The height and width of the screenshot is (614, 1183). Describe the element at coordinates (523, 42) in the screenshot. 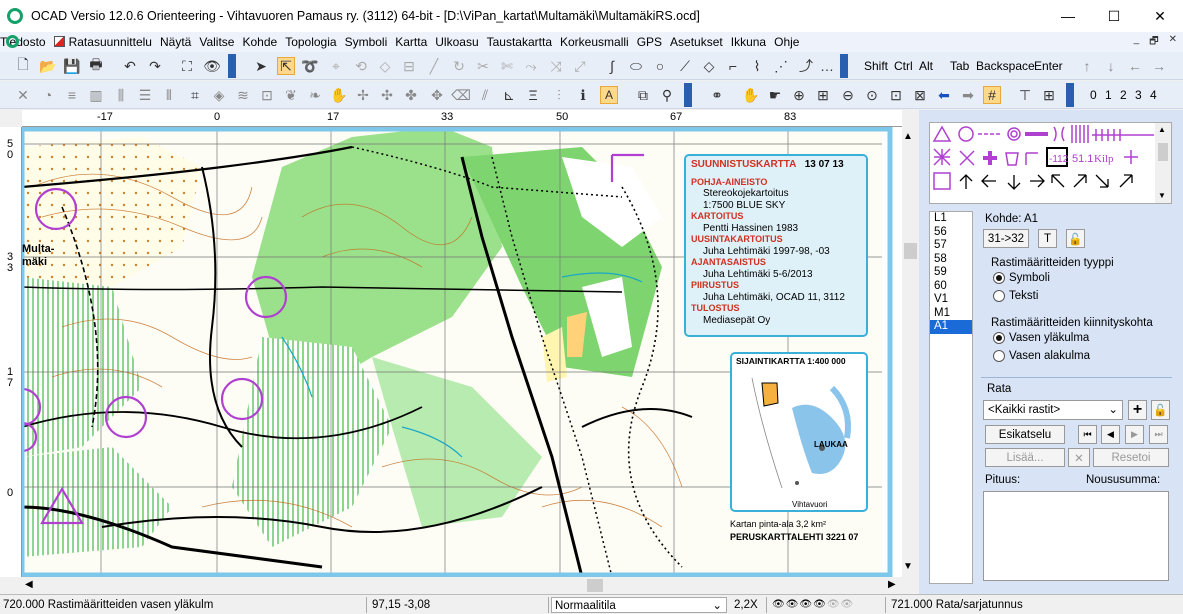

I see `menu-taustakartta: Taustakartta` at that location.